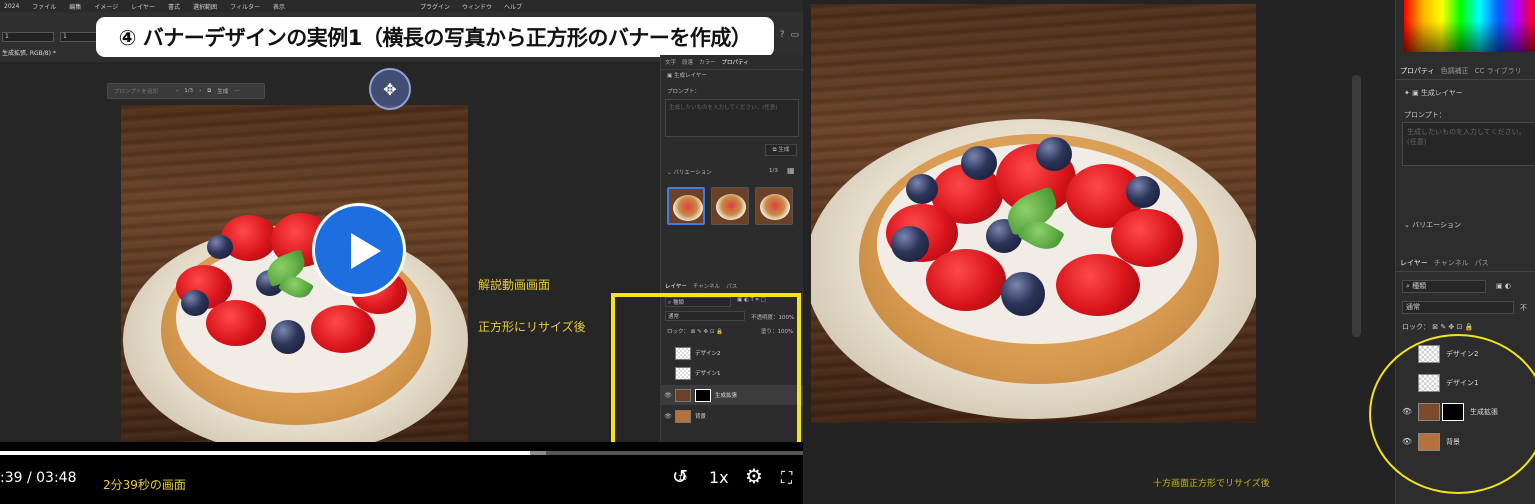 This screenshot has width=1535, height=504. What do you see at coordinates (1356, 206) in the screenshot?
I see `canvas-scrollbar` at bounding box center [1356, 206].